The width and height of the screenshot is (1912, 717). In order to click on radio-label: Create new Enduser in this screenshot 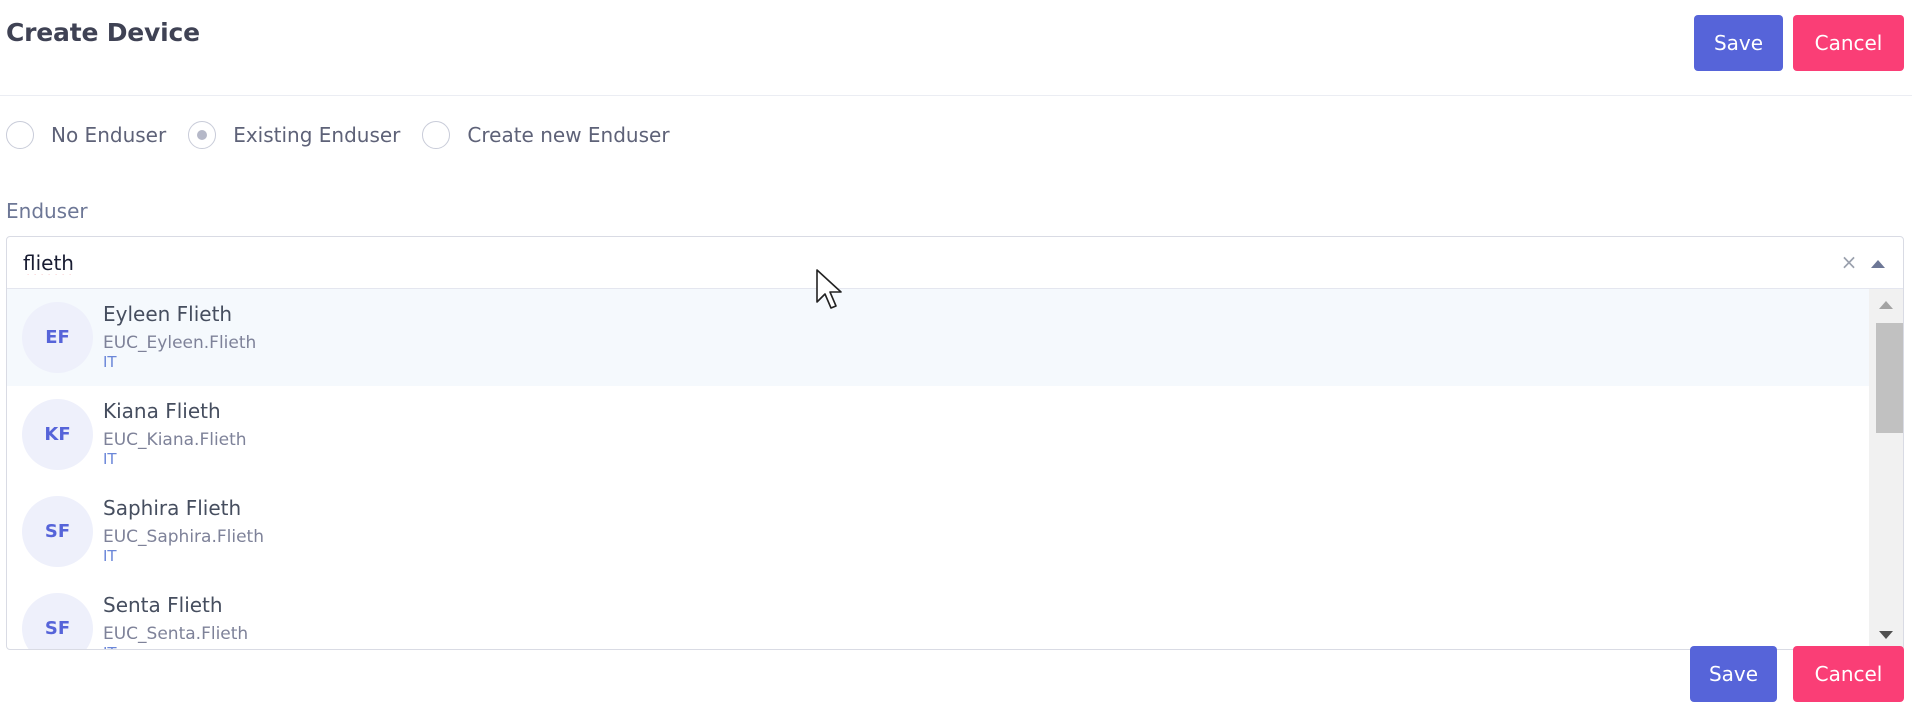, I will do `click(568, 135)`.